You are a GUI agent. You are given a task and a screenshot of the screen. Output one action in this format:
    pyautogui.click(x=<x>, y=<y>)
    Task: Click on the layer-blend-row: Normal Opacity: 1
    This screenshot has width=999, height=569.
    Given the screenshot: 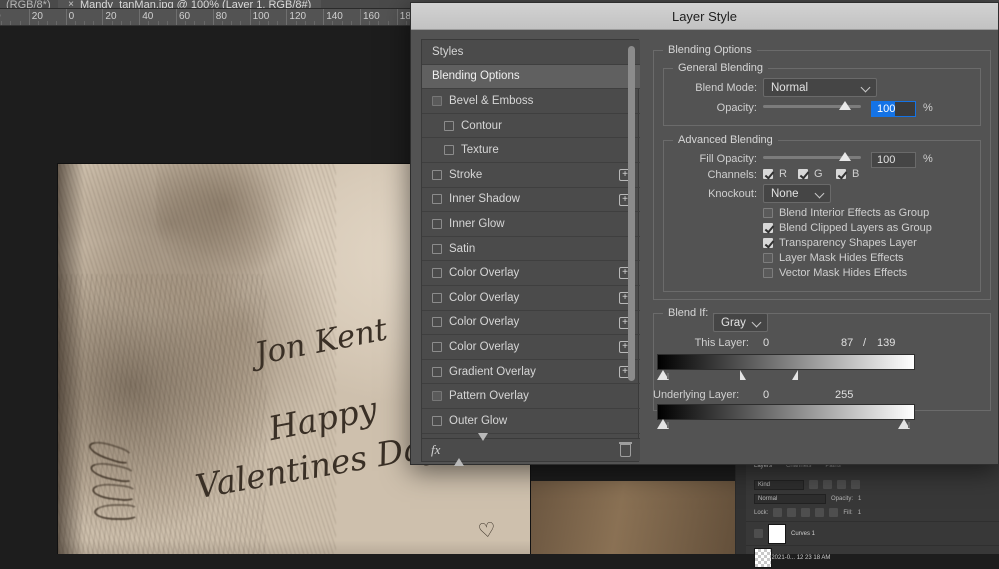 What is the action you would take?
    pyautogui.click(x=807, y=498)
    